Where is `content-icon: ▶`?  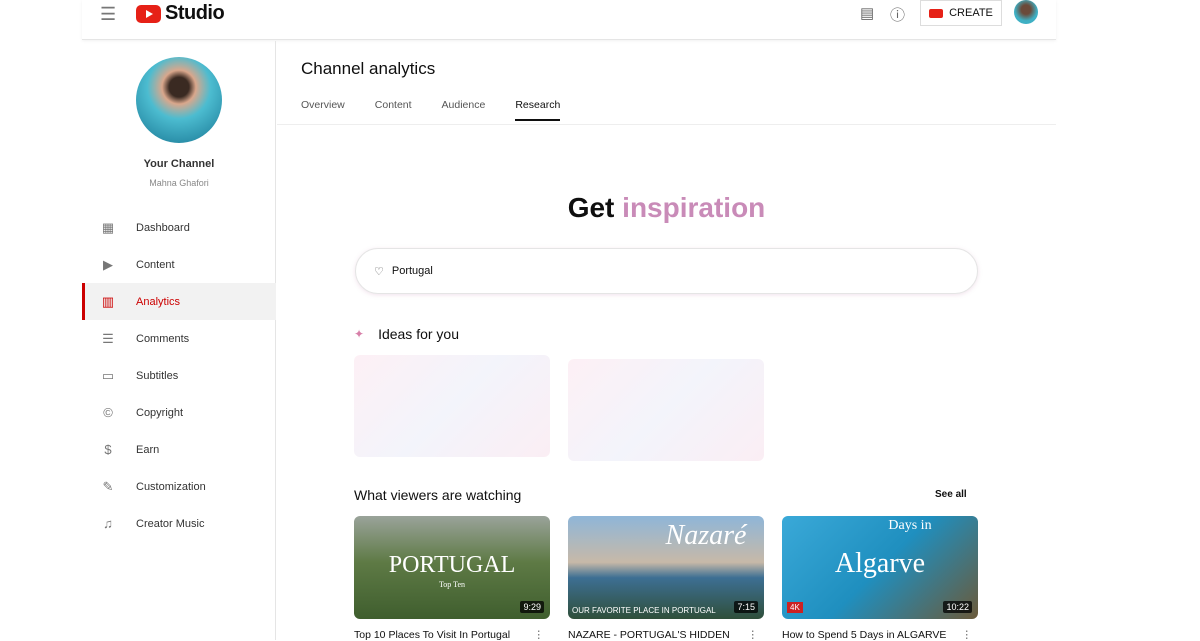
content-icon: ▶ is located at coordinates (108, 264).